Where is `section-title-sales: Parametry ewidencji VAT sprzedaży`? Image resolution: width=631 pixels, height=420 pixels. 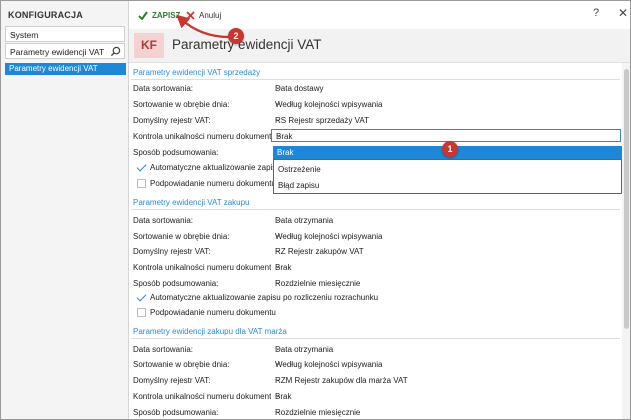 section-title-sales: Parametry ewidencji VAT sprzedaży is located at coordinates (197, 72).